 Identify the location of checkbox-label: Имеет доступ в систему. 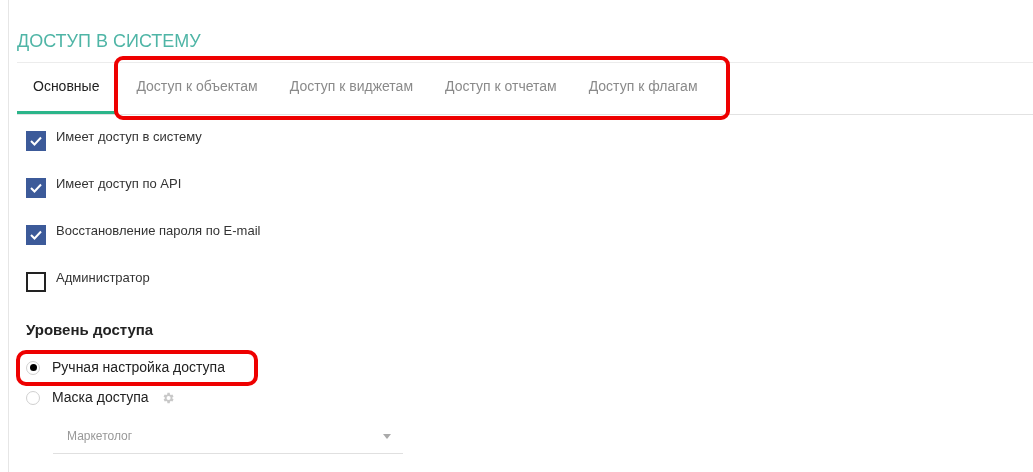
(129, 137).